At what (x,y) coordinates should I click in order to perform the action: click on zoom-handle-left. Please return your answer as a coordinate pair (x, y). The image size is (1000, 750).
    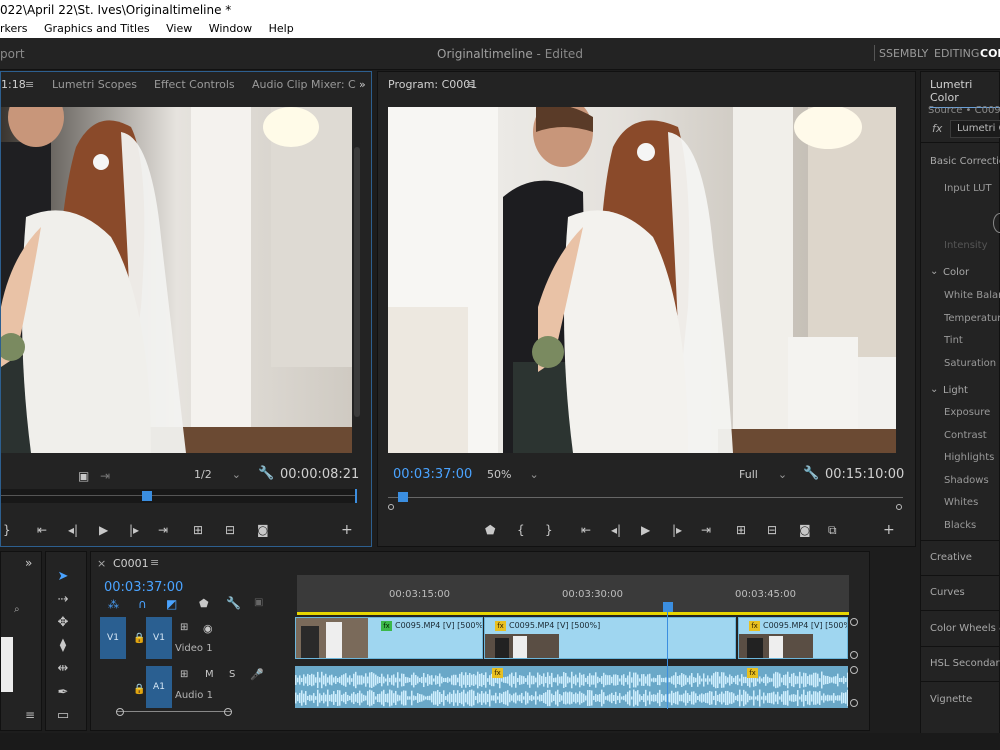
    Looking at the image, I should click on (120, 712).